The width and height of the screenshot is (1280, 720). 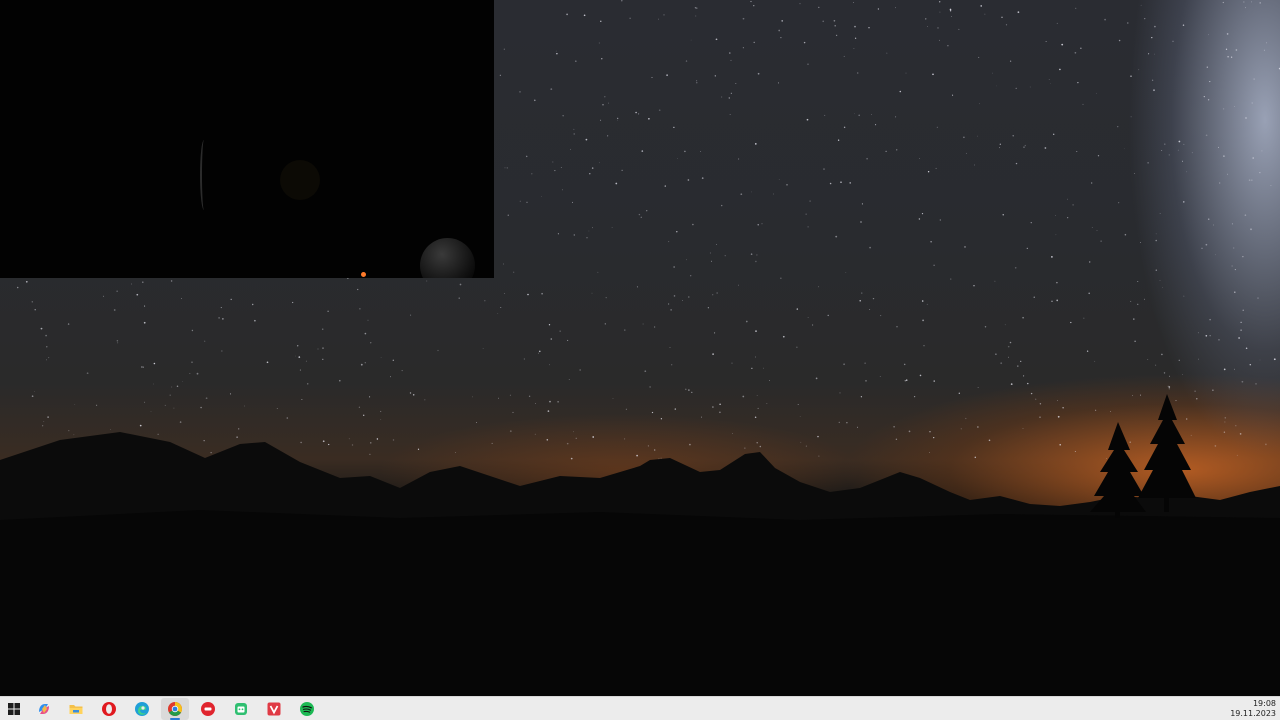 I want to click on folder-icon, so click(x=76, y=709).